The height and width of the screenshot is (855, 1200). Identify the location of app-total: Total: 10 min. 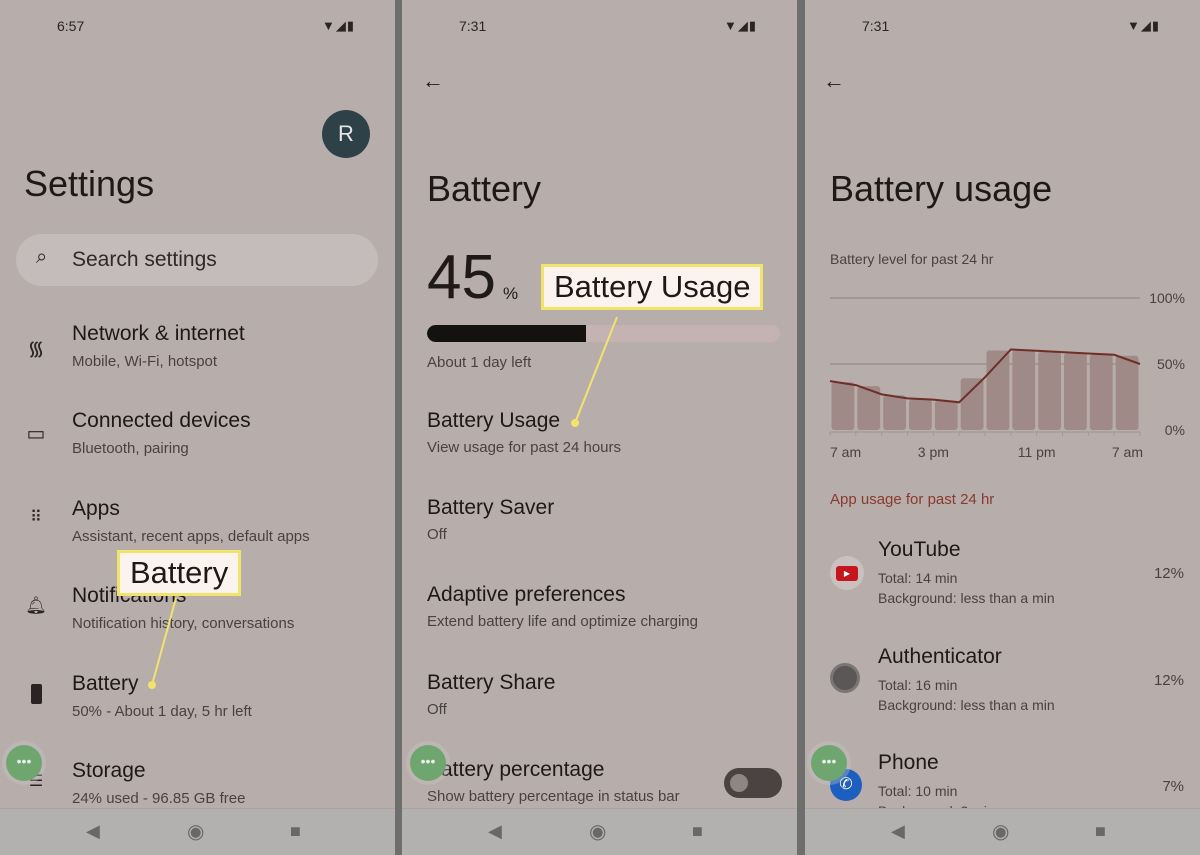
(918, 791).